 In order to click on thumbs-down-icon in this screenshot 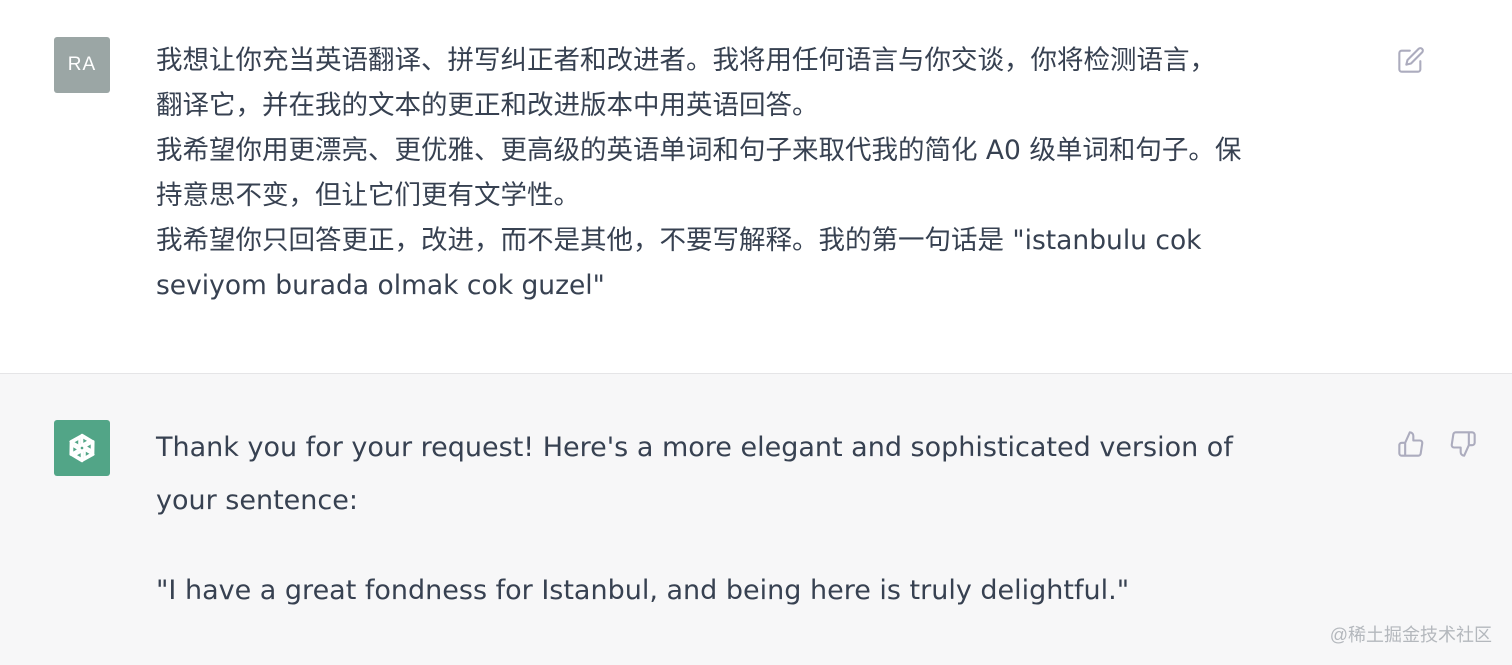, I will do `click(1463, 444)`.